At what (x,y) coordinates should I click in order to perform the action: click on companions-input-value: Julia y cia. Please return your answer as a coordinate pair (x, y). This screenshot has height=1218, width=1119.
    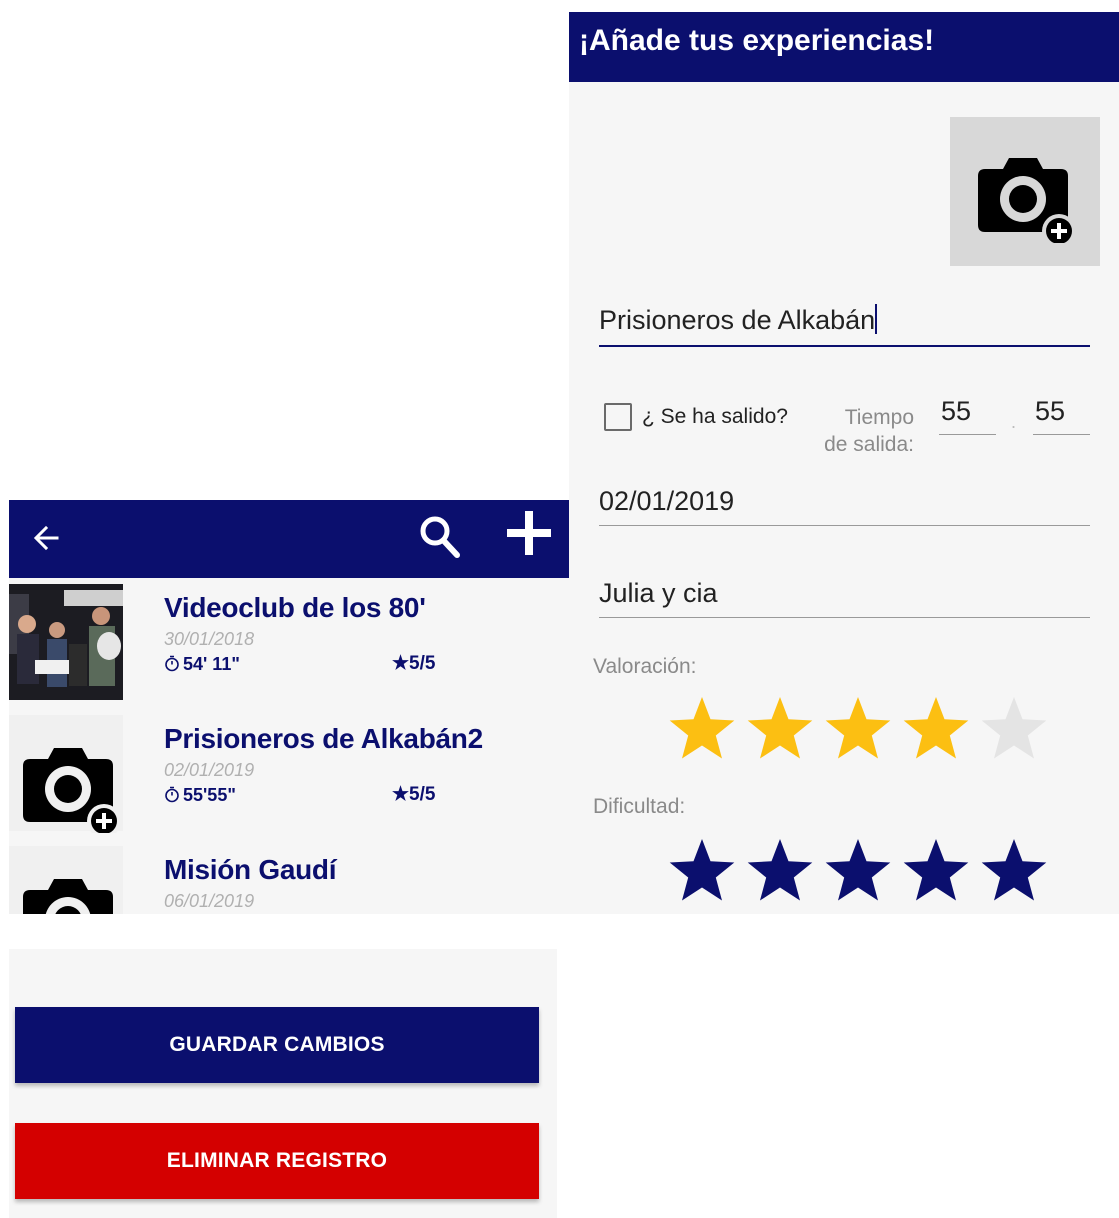
    Looking at the image, I should click on (658, 593).